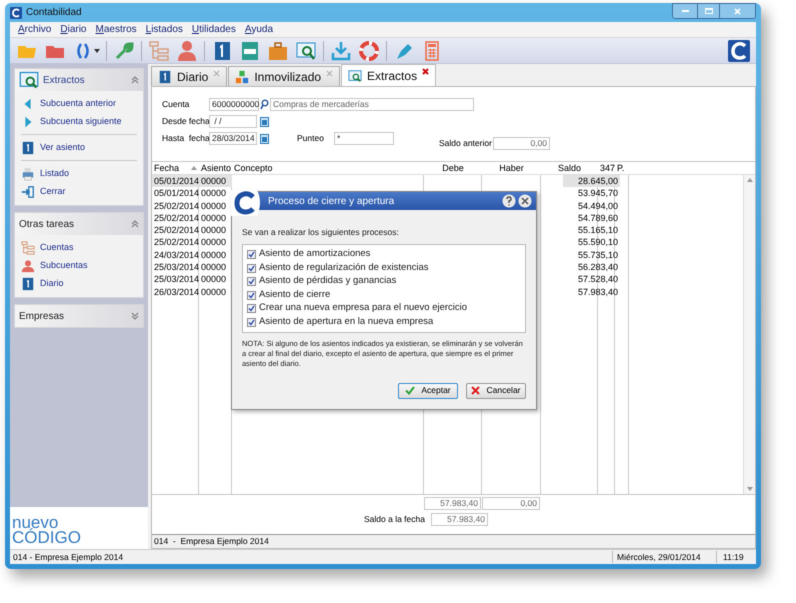  I want to click on menu-item: Maestros, so click(116, 29).